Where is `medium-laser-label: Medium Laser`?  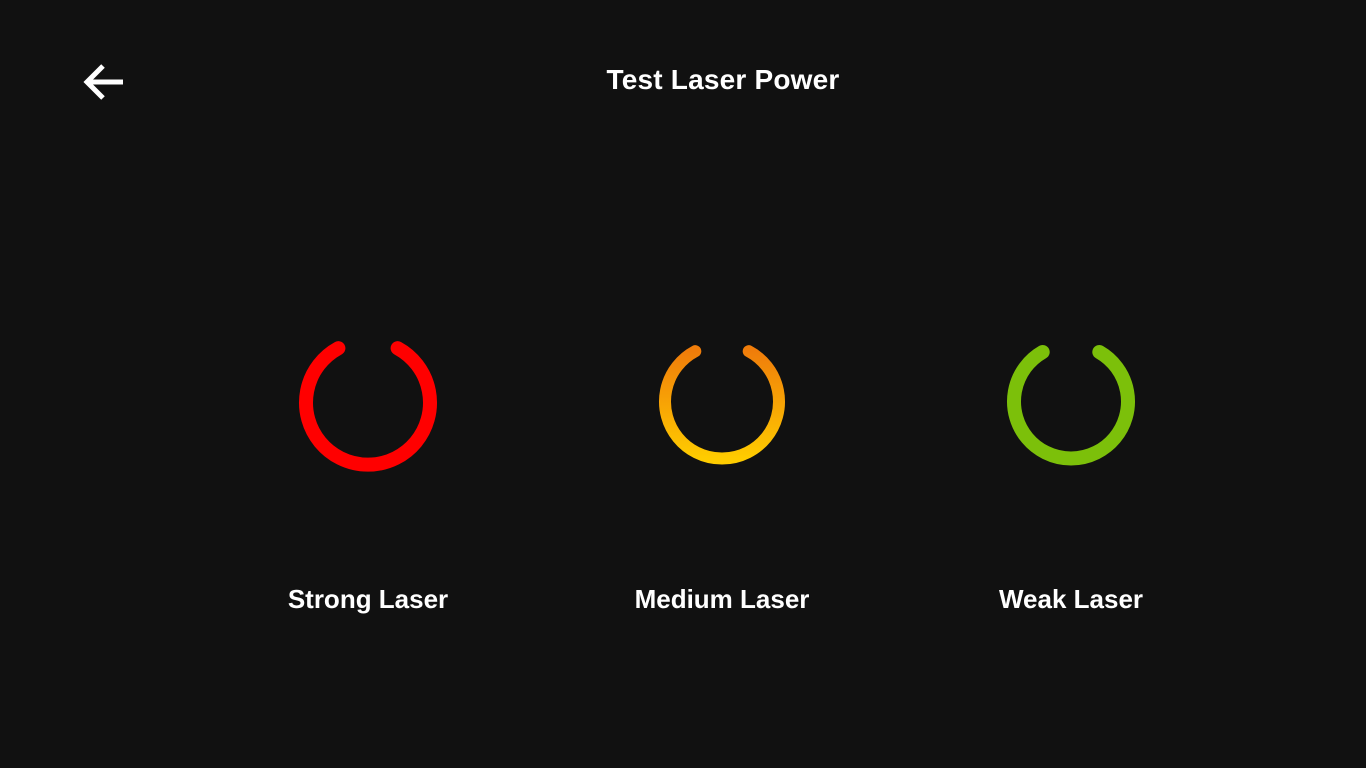 medium-laser-label: Medium Laser is located at coordinates (722, 599).